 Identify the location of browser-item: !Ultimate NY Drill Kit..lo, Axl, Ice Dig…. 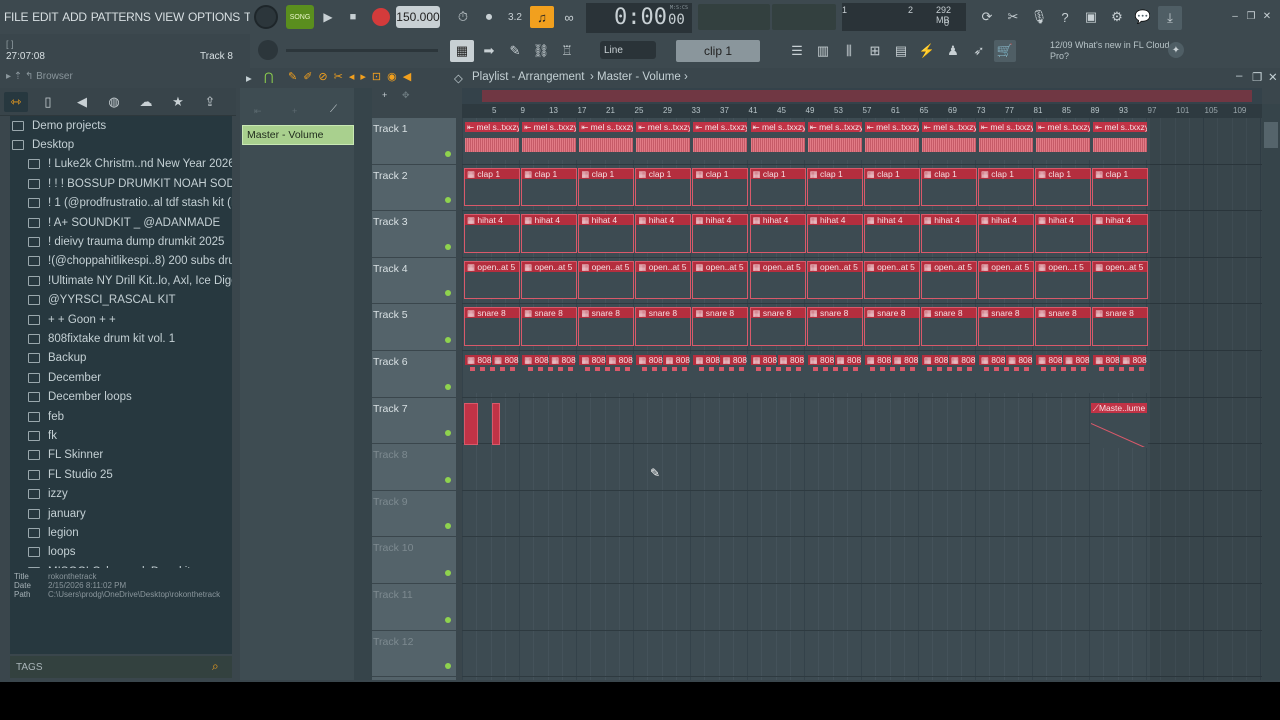
(121, 280).